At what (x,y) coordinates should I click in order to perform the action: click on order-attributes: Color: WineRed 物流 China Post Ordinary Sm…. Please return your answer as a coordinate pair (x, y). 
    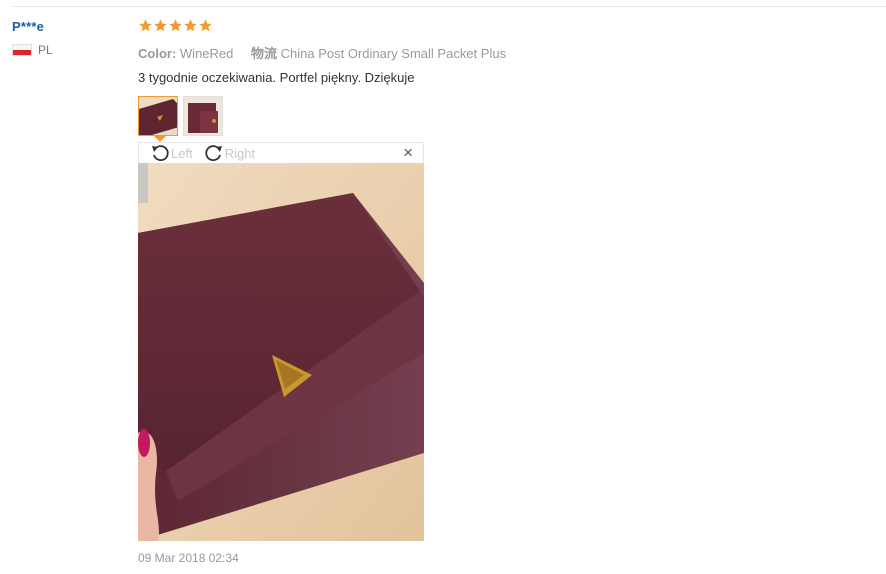
    Looking at the image, I should click on (508, 52).